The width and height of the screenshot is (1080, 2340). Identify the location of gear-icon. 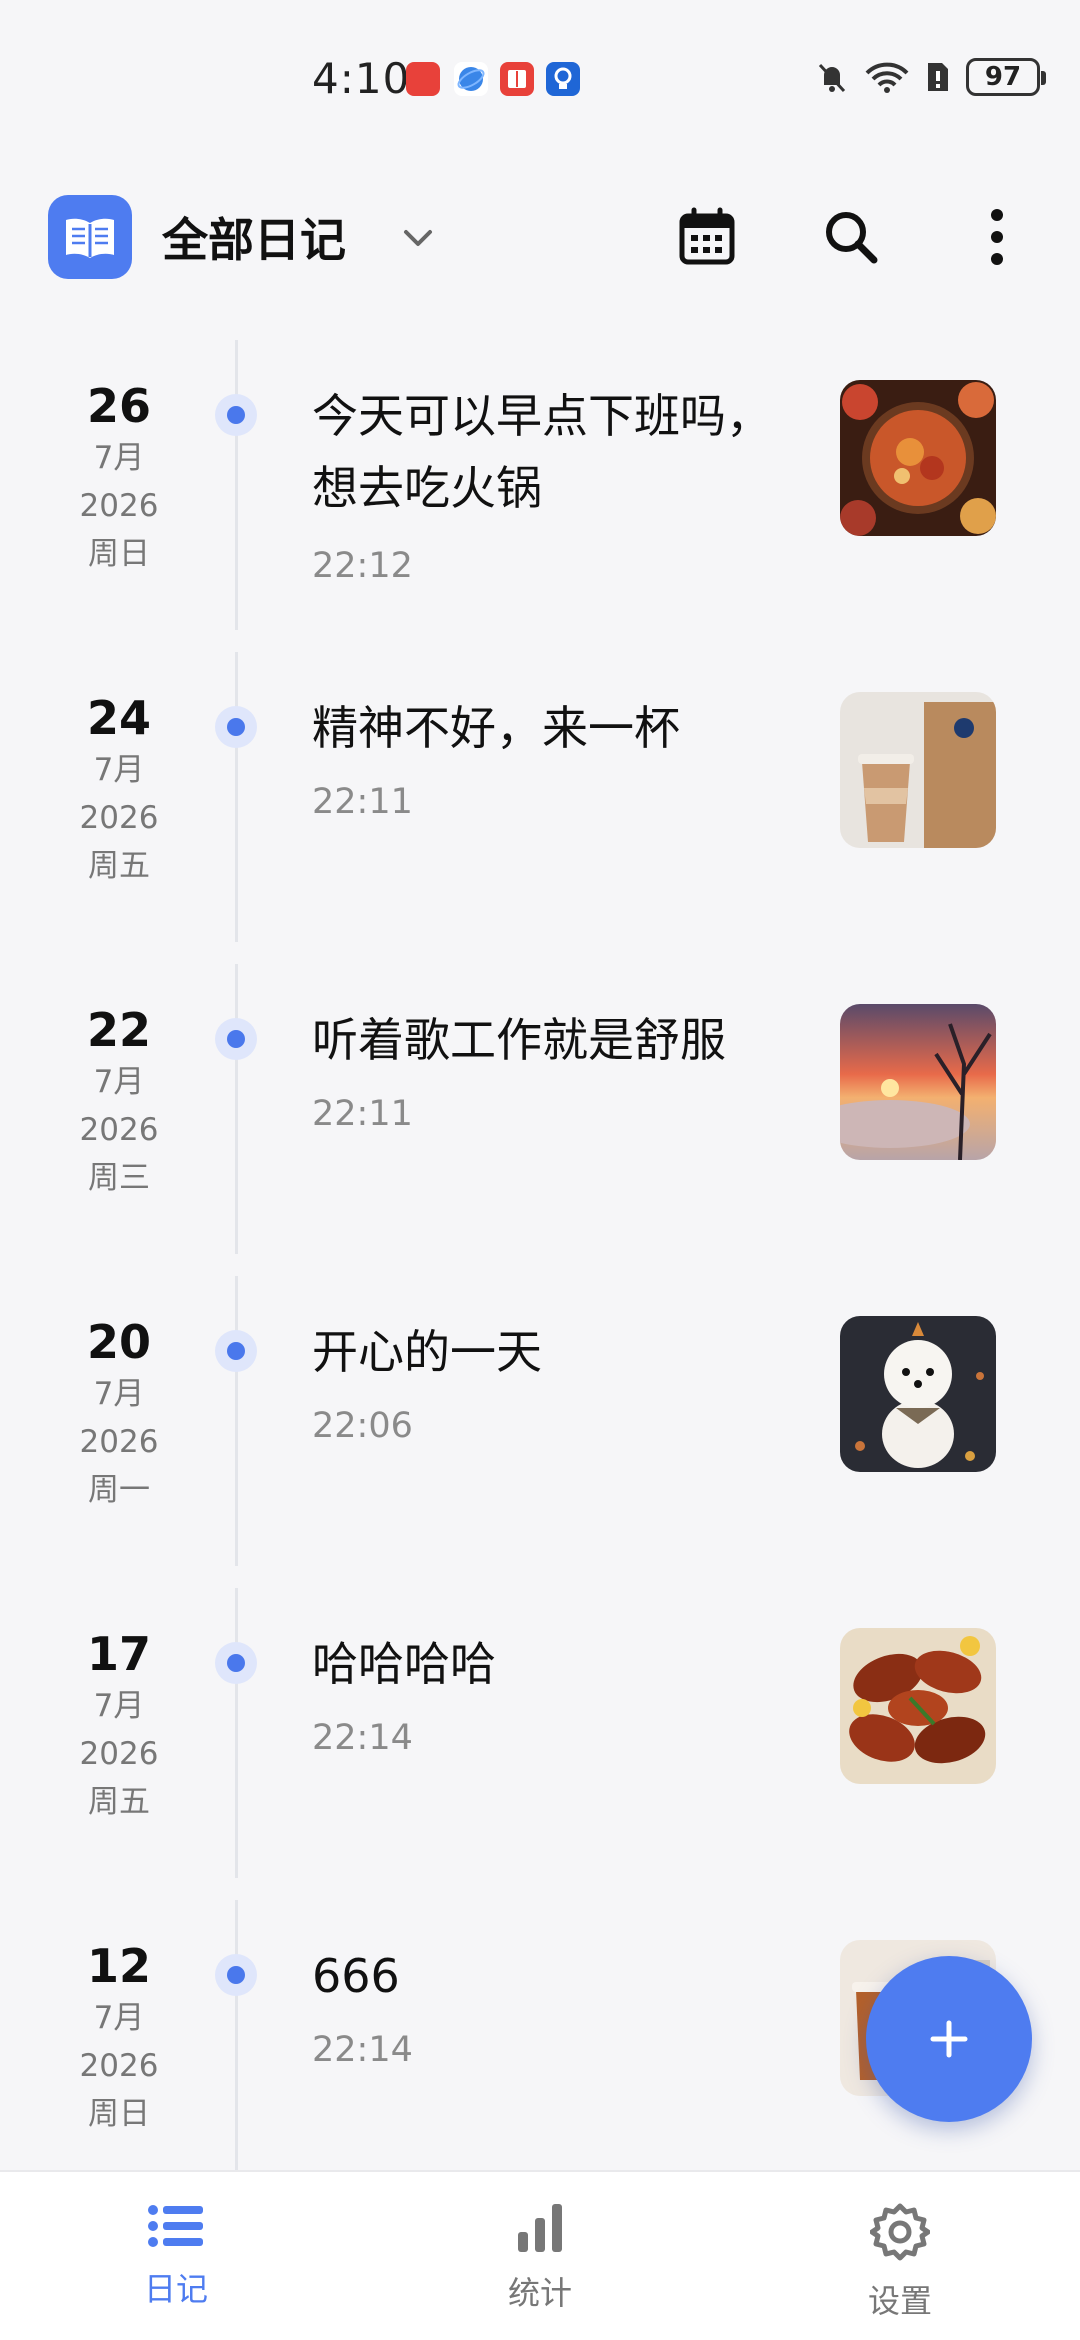
(900, 2232).